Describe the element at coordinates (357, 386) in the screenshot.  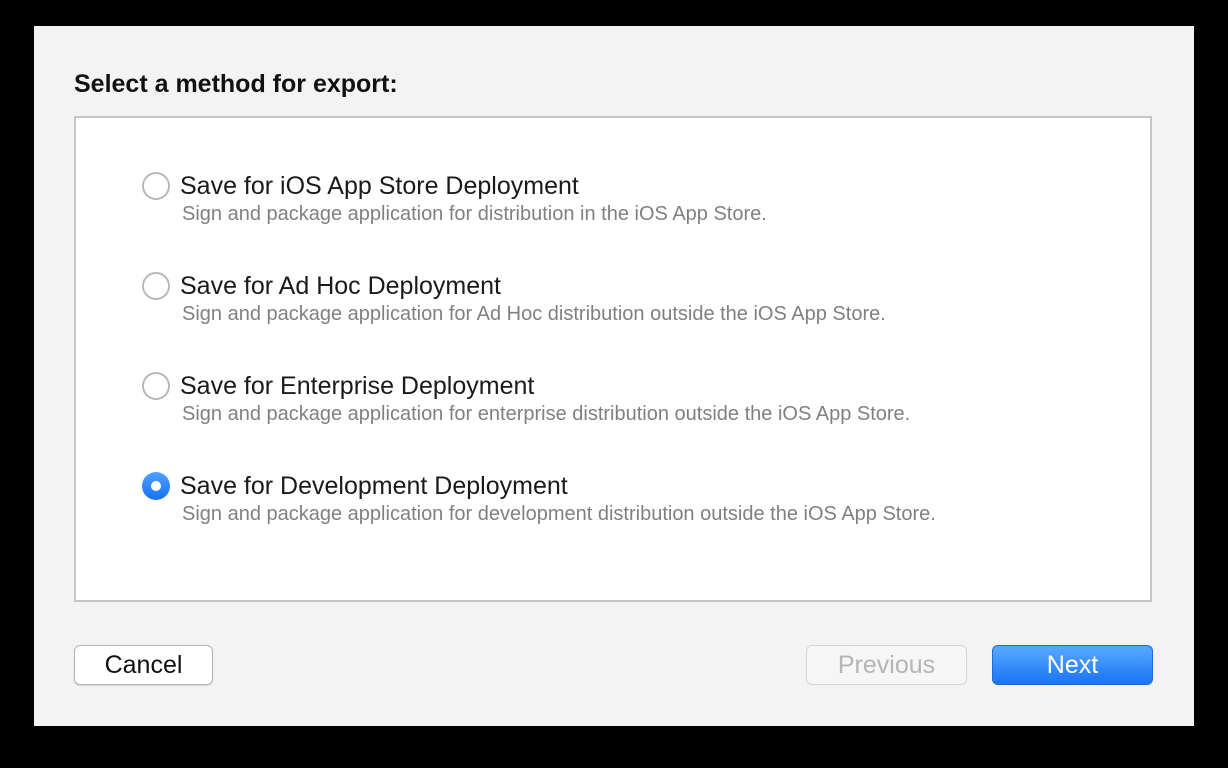
I see `option-title: Save for Enterprise Deployment` at that location.